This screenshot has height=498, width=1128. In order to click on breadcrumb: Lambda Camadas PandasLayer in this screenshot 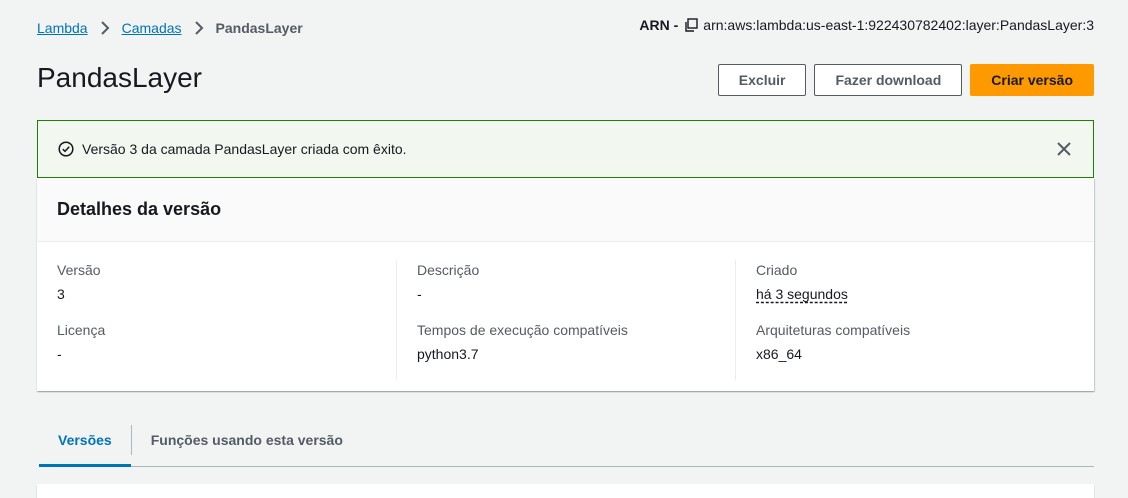, I will do `click(170, 28)`.